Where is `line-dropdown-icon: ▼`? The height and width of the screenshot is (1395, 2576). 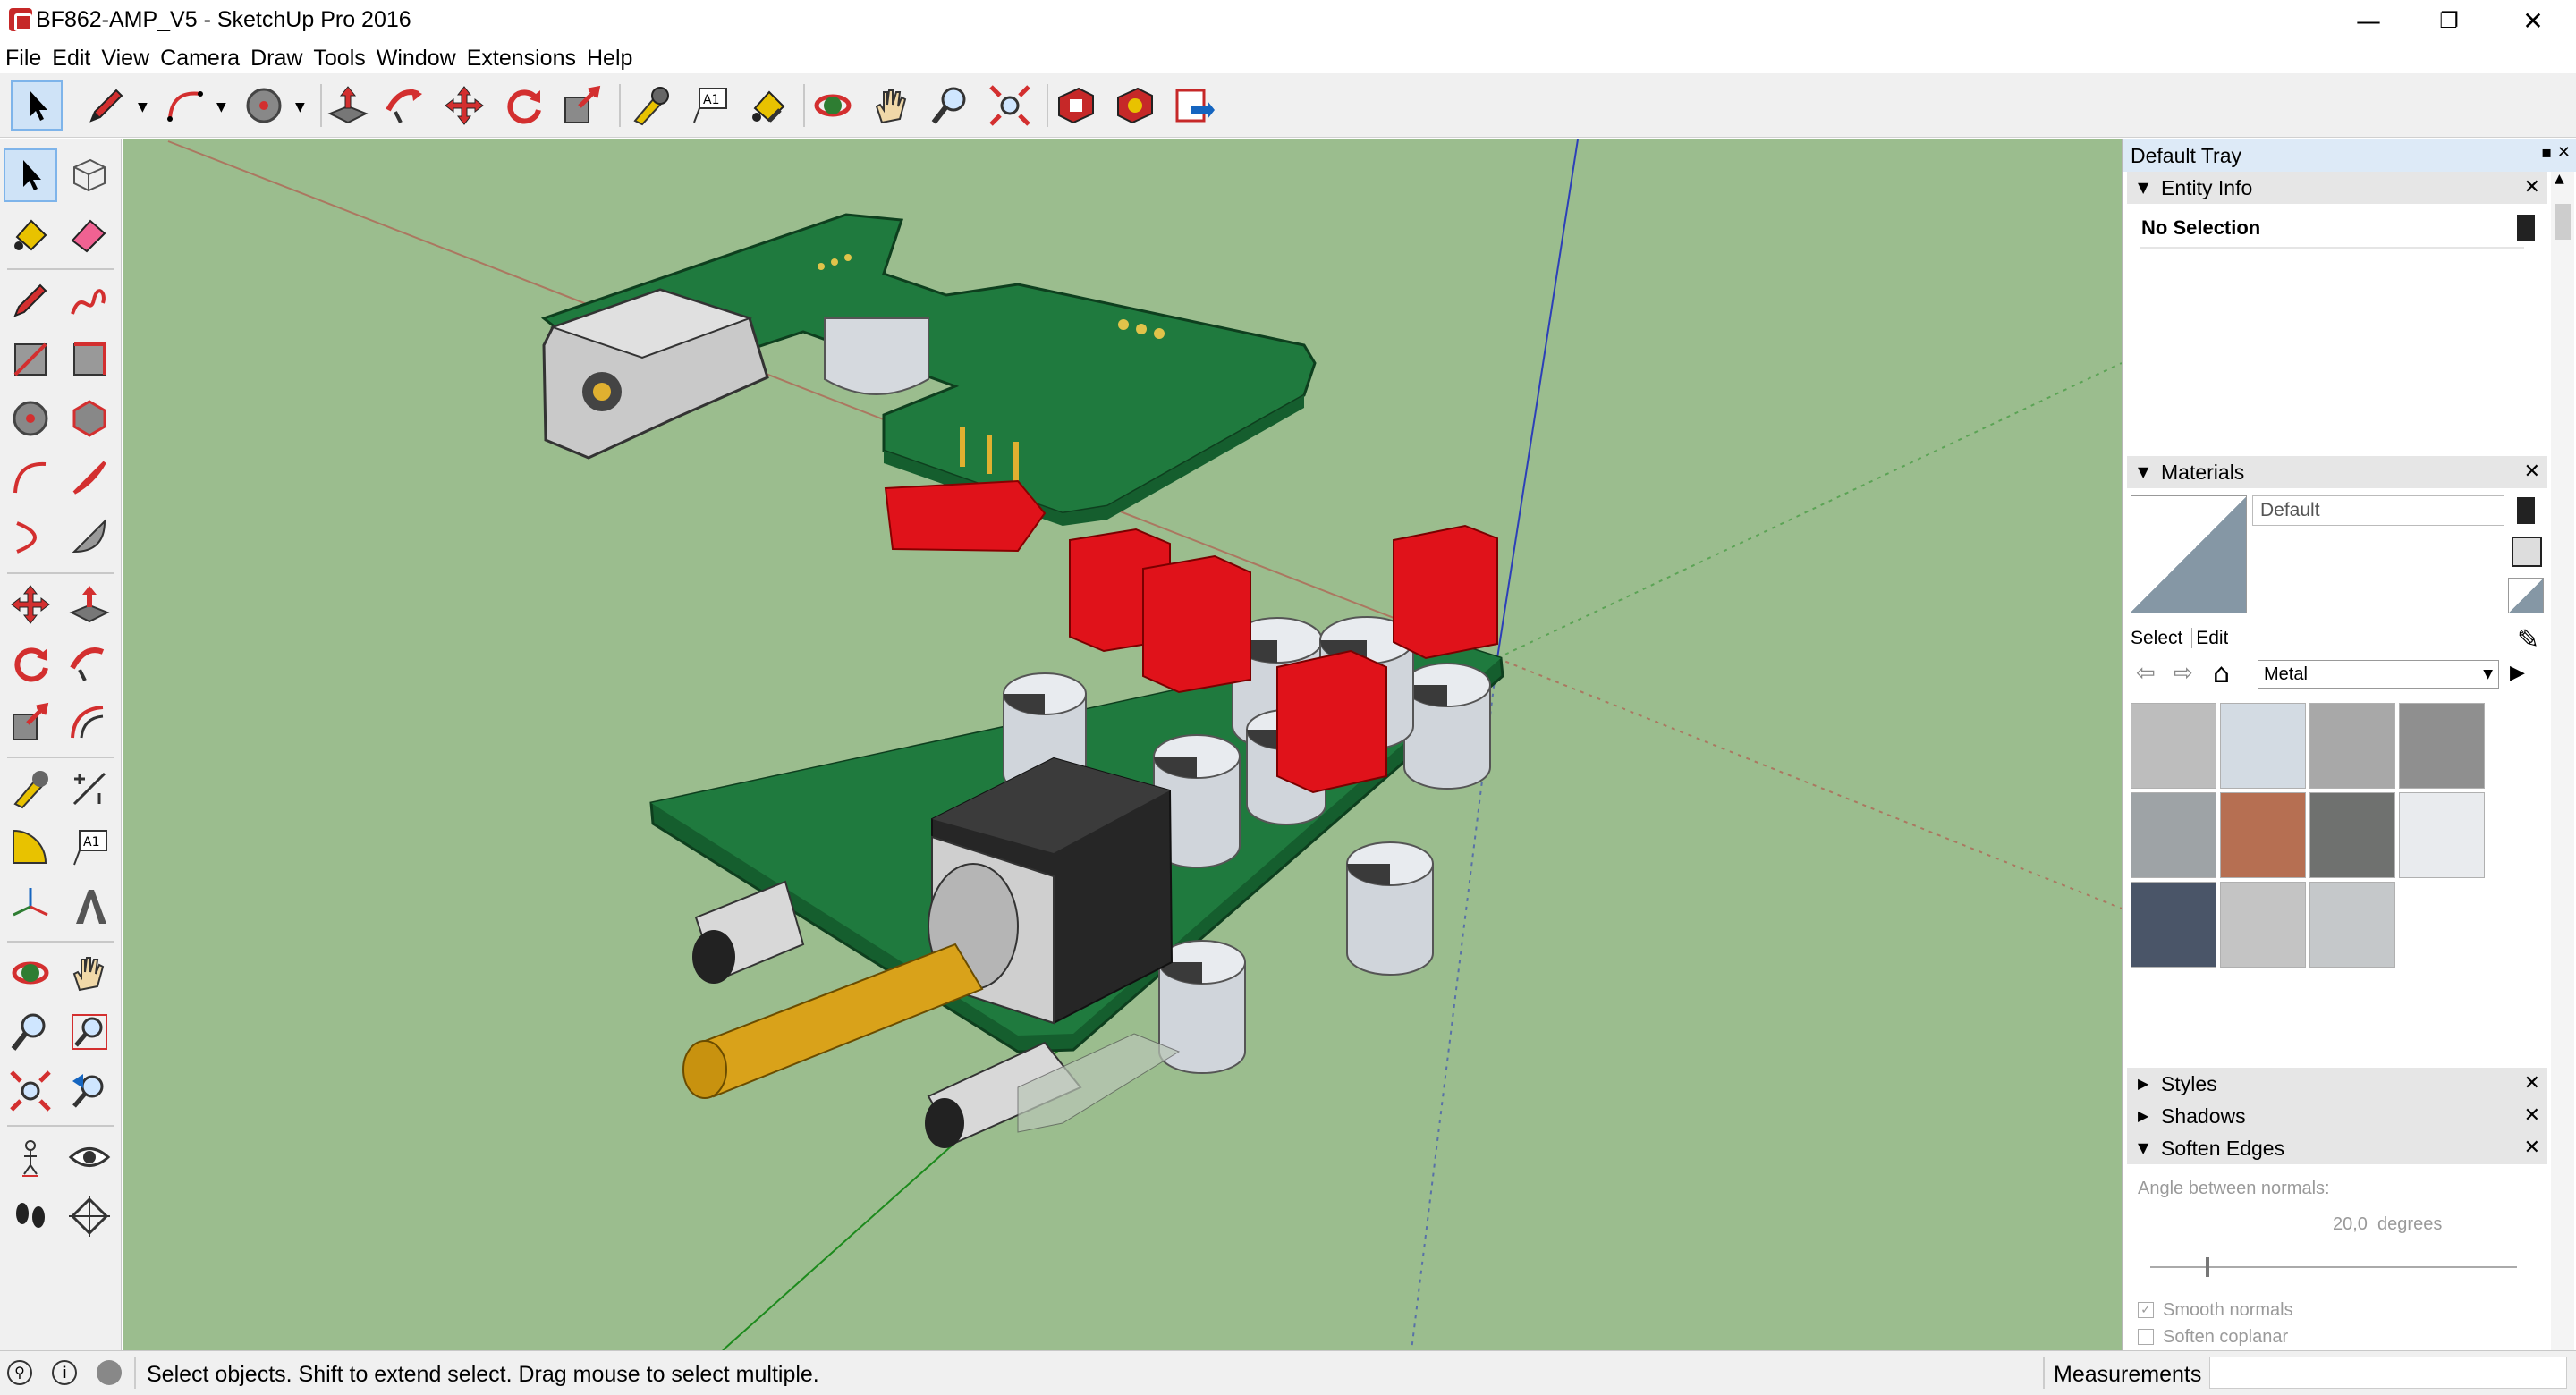 line-dropdown-icon: ▼ is located at coordinates (143, 107).